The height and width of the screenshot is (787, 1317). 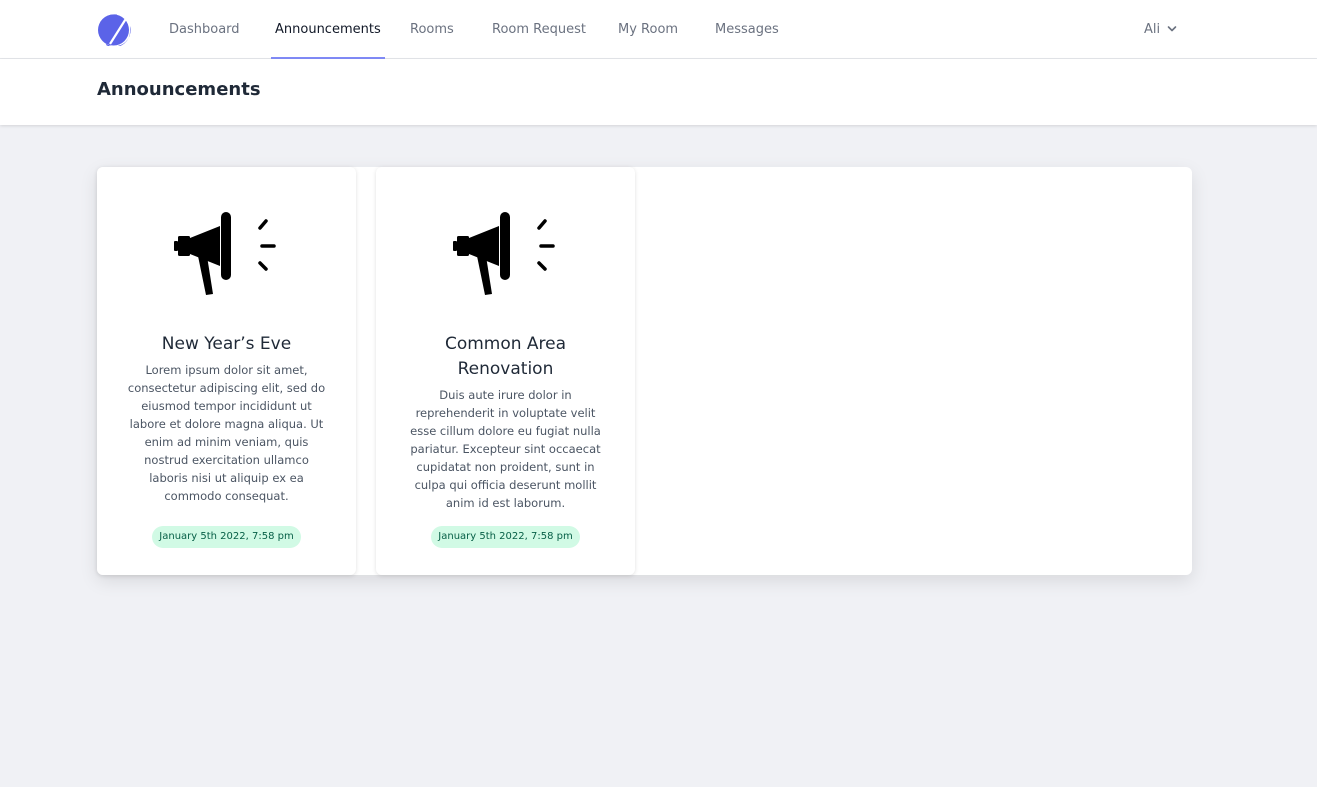 What do you see at coordinates (114, 29) in the screenshot?
I see `logo-icon` at bounding box center [114, 29].